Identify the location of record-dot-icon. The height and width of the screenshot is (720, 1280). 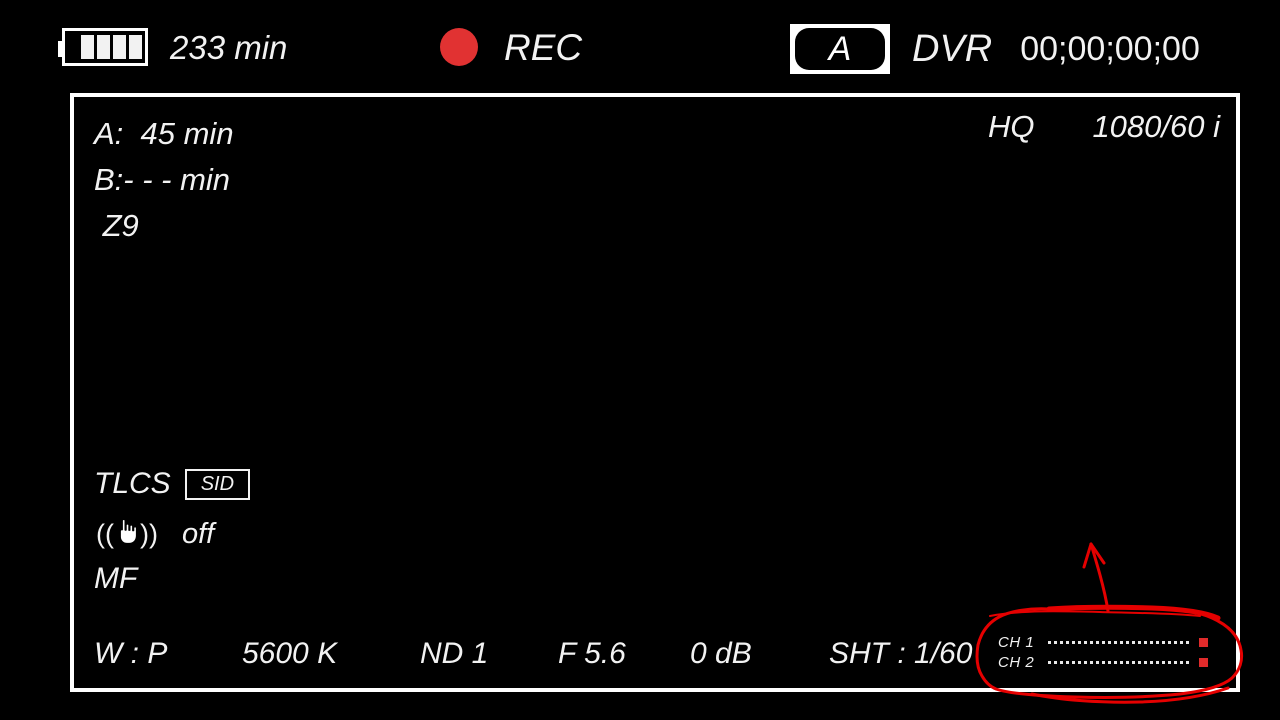
(459, 47).